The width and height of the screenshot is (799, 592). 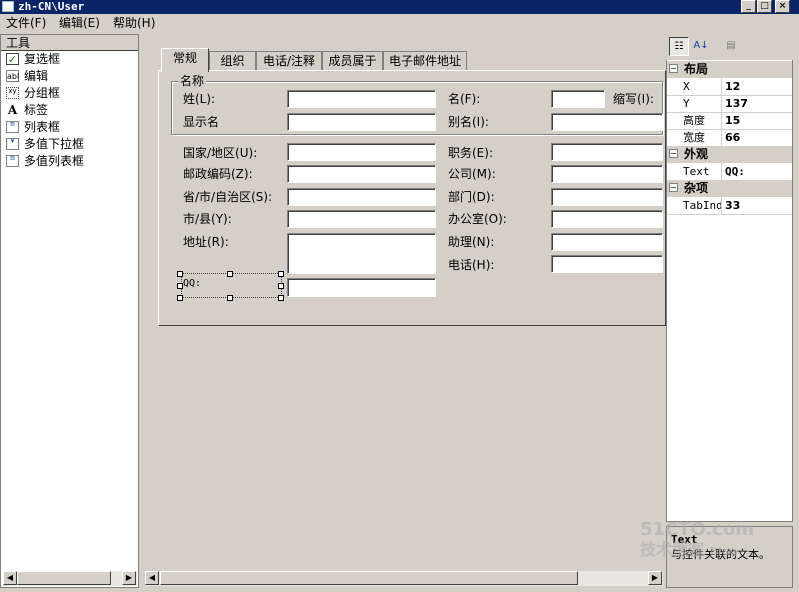 What do you see at coordinates (729, 154) in the screenshot?
I see `category-appearance: − 外观` at bounding box center [729, 154].